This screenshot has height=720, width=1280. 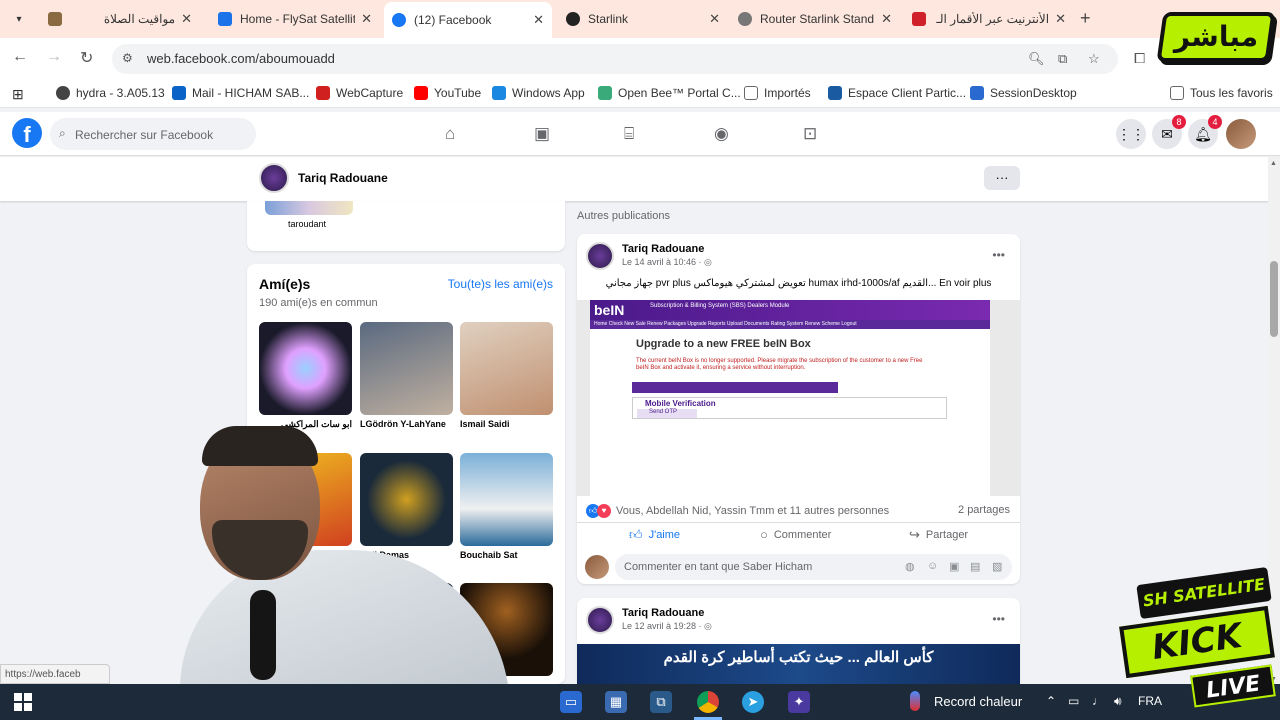 What do you see at coordinates (753, 702) in the screenshot?
I see `telegram-icon: ➤` at bounding box center [753, 702].